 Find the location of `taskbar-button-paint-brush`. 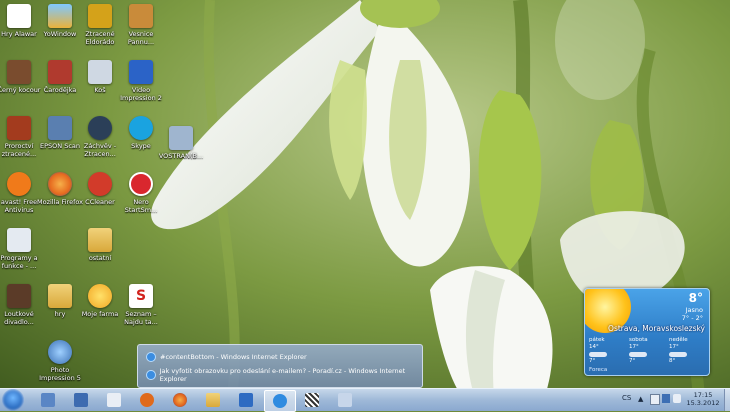

taskbar-button-paint-brush is located at coordinates (81, 400).